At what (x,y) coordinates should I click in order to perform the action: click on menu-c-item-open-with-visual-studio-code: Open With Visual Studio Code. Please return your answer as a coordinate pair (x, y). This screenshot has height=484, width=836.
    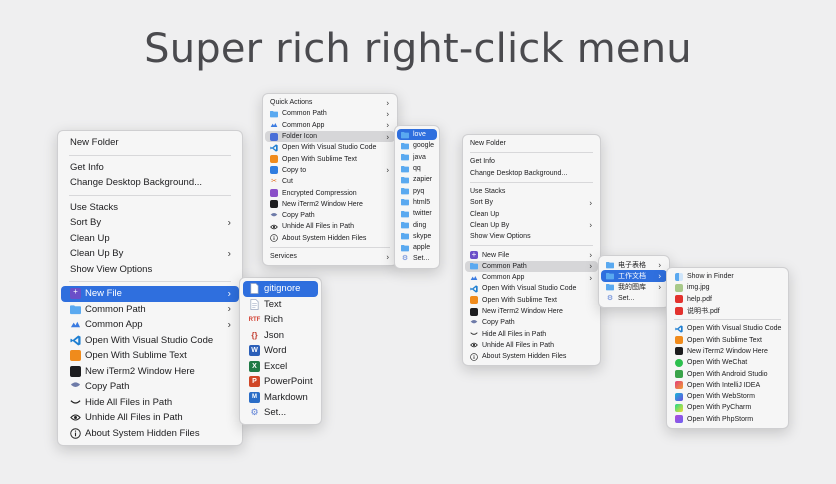
    Looking at the image, I should click on (531, 288).